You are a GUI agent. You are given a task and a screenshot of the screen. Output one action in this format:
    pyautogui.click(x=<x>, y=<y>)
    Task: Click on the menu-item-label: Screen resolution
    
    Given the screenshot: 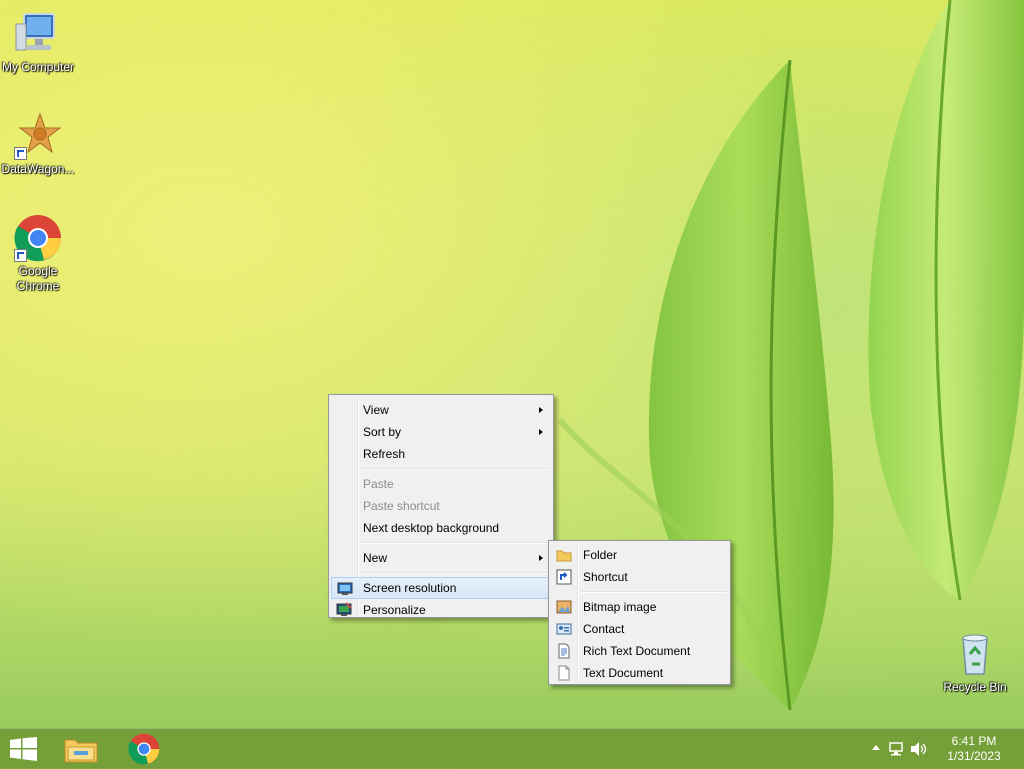 What is the action you would take?
    pyautogui.click(x=410, y=588)
    